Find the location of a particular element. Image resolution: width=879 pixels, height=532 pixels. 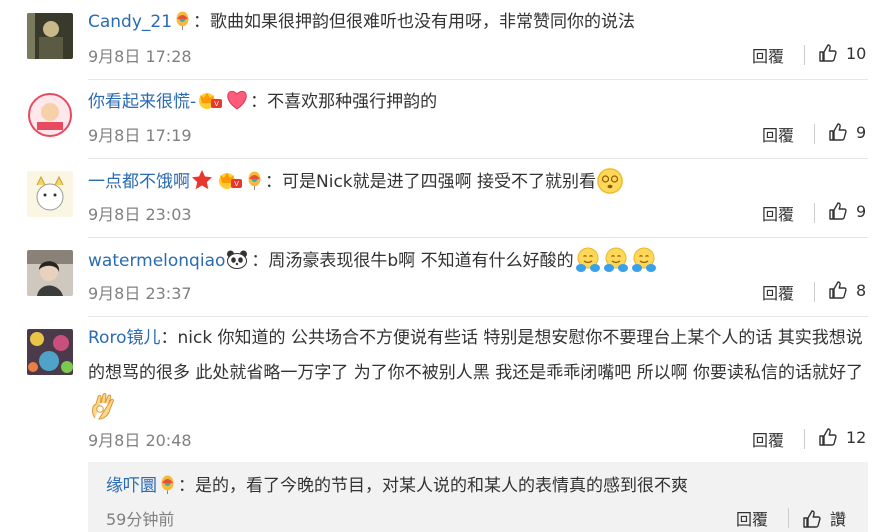

panda-badge-icon is located at coordinates (238, 259).